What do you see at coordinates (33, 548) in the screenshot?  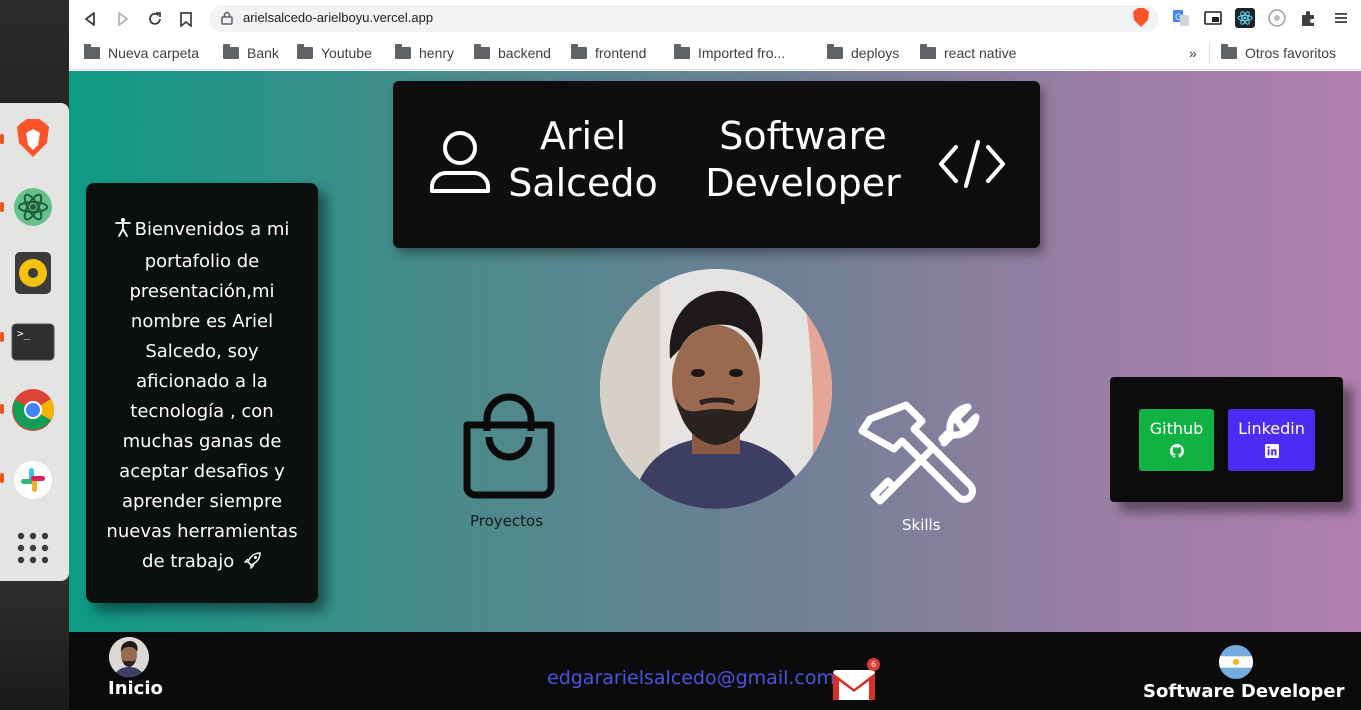 I see `show-applications-icon` at bounding box center [33, 548].